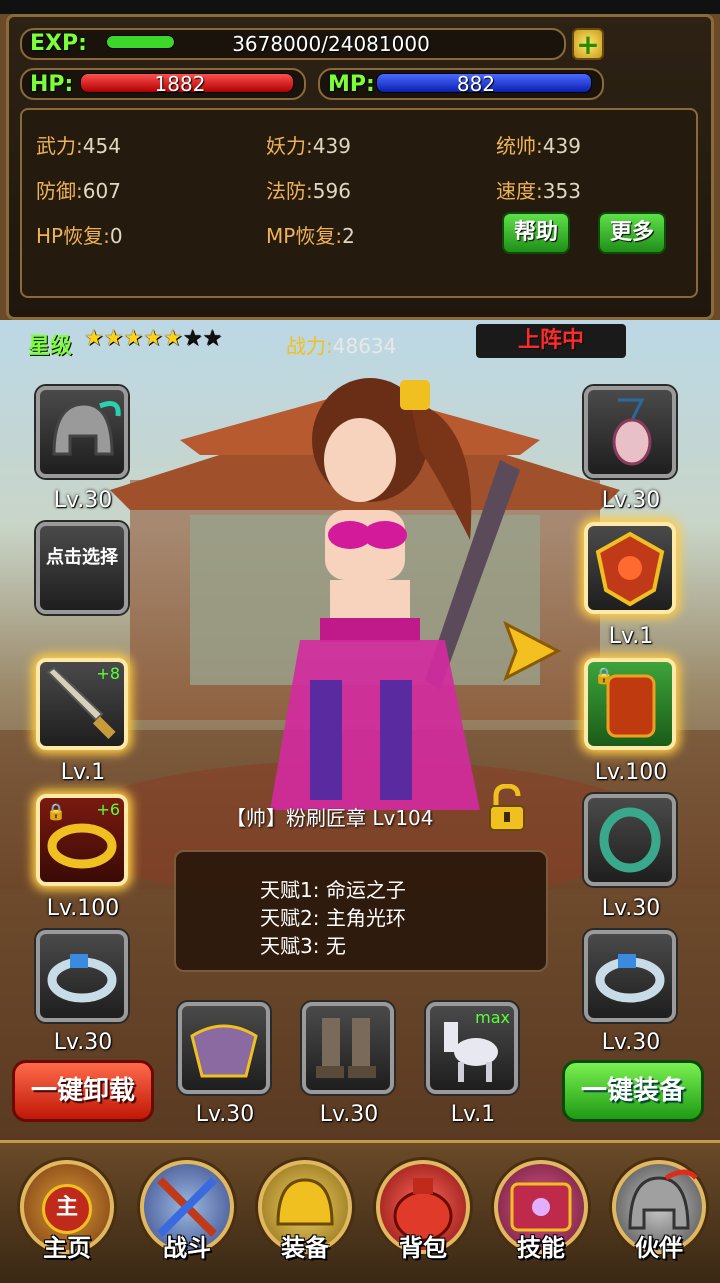  Describe the element at coordinates (86, 428) in the screenshot. I see `helmet-icon` at that location.